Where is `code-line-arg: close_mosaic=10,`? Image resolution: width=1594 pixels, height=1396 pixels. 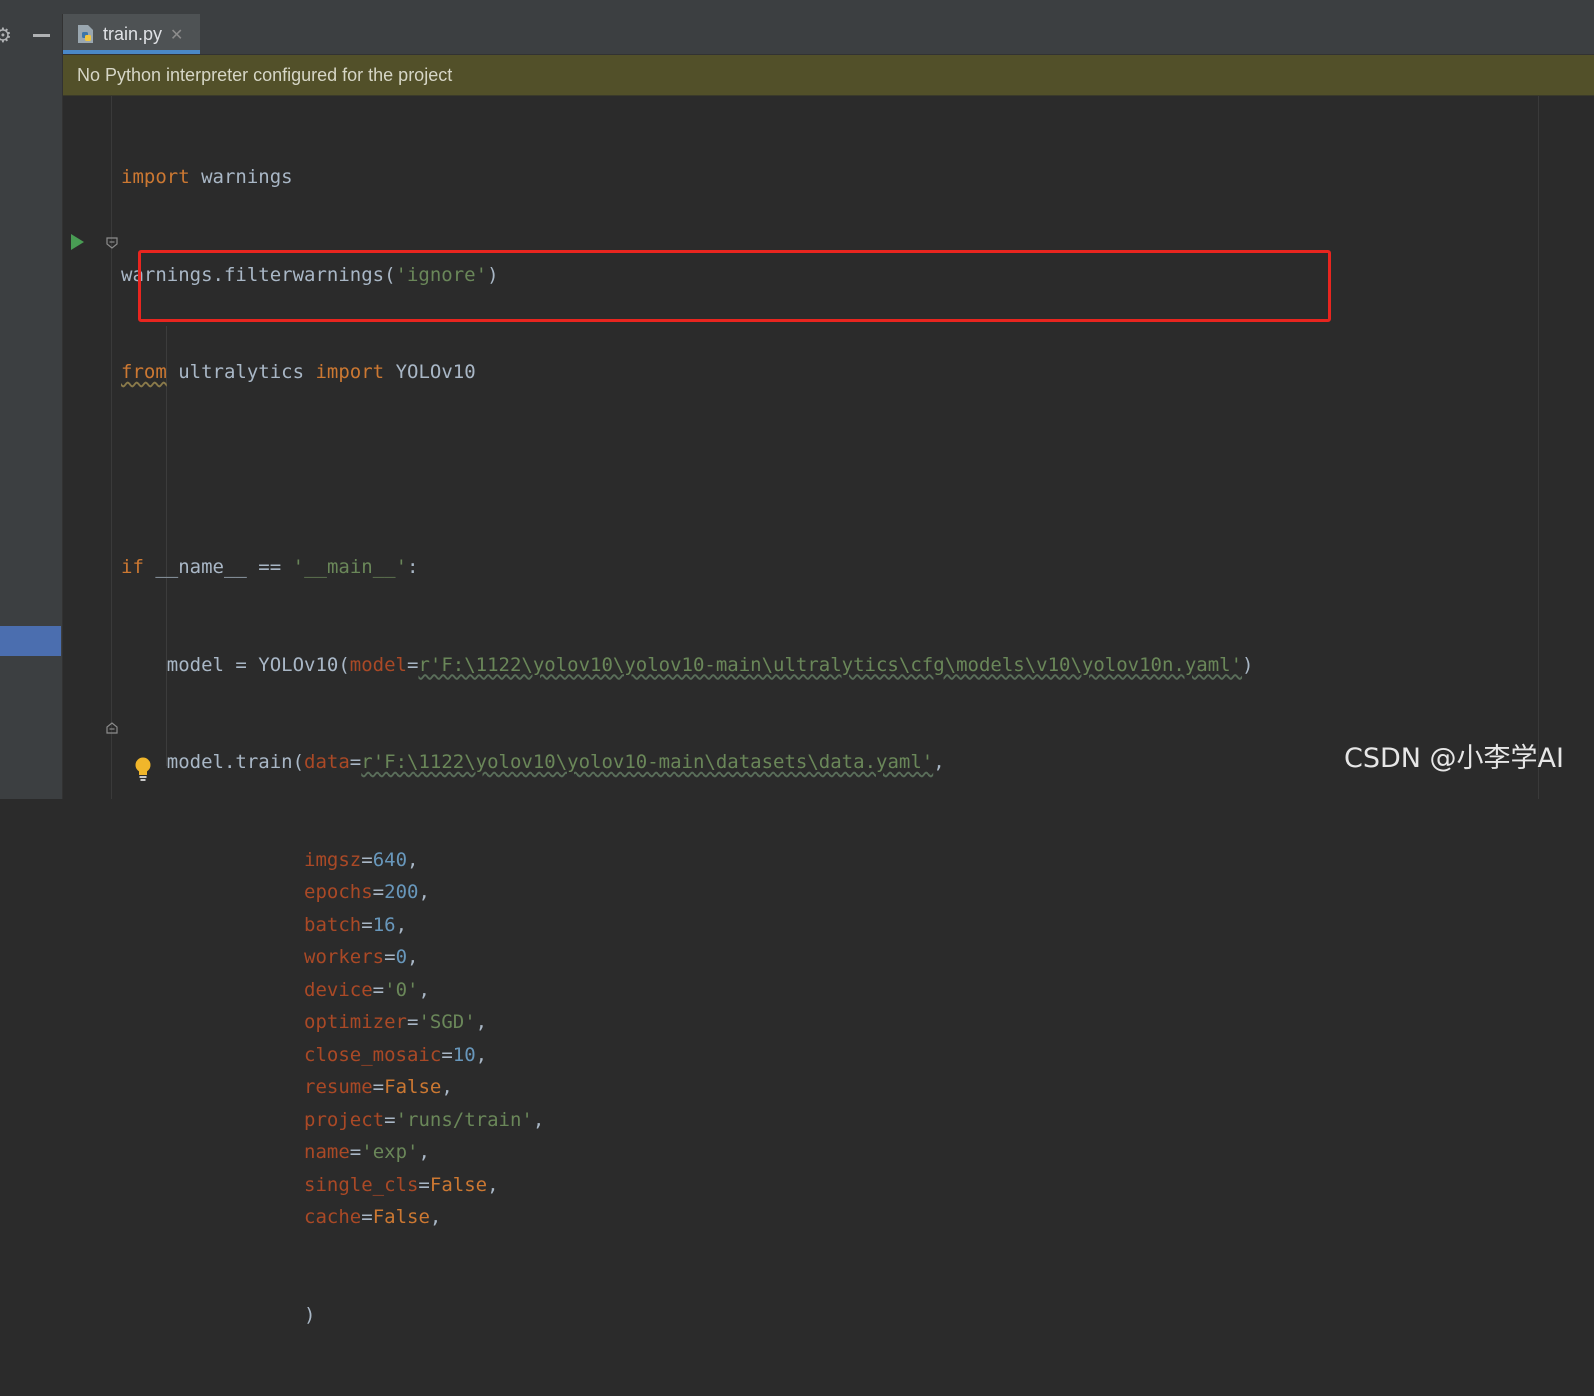 code-line-arg: close_mosaic=10, is located at coordinates (687, 1055).